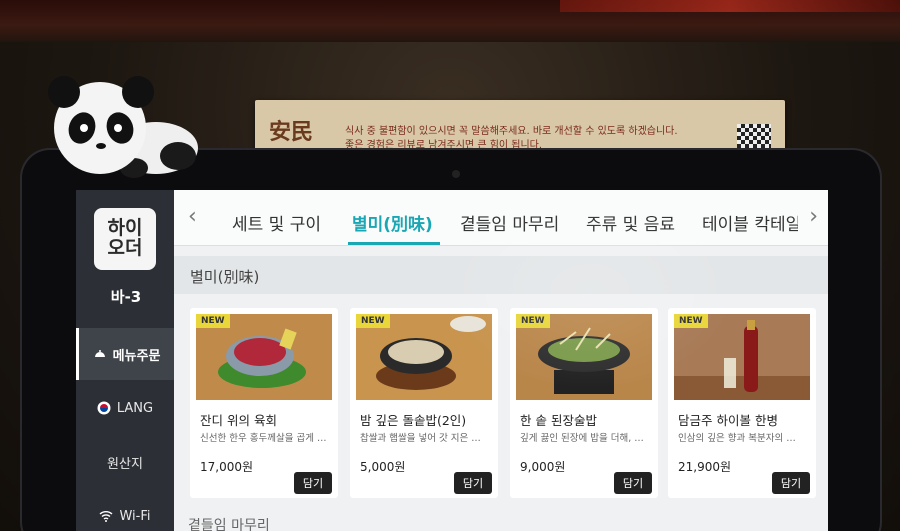 The image size is (900, 531). What do you see at coordinates (125, 239) in the screenshot?
I see `brand-logo: 하이 오더` at bounding box center [125, 239].